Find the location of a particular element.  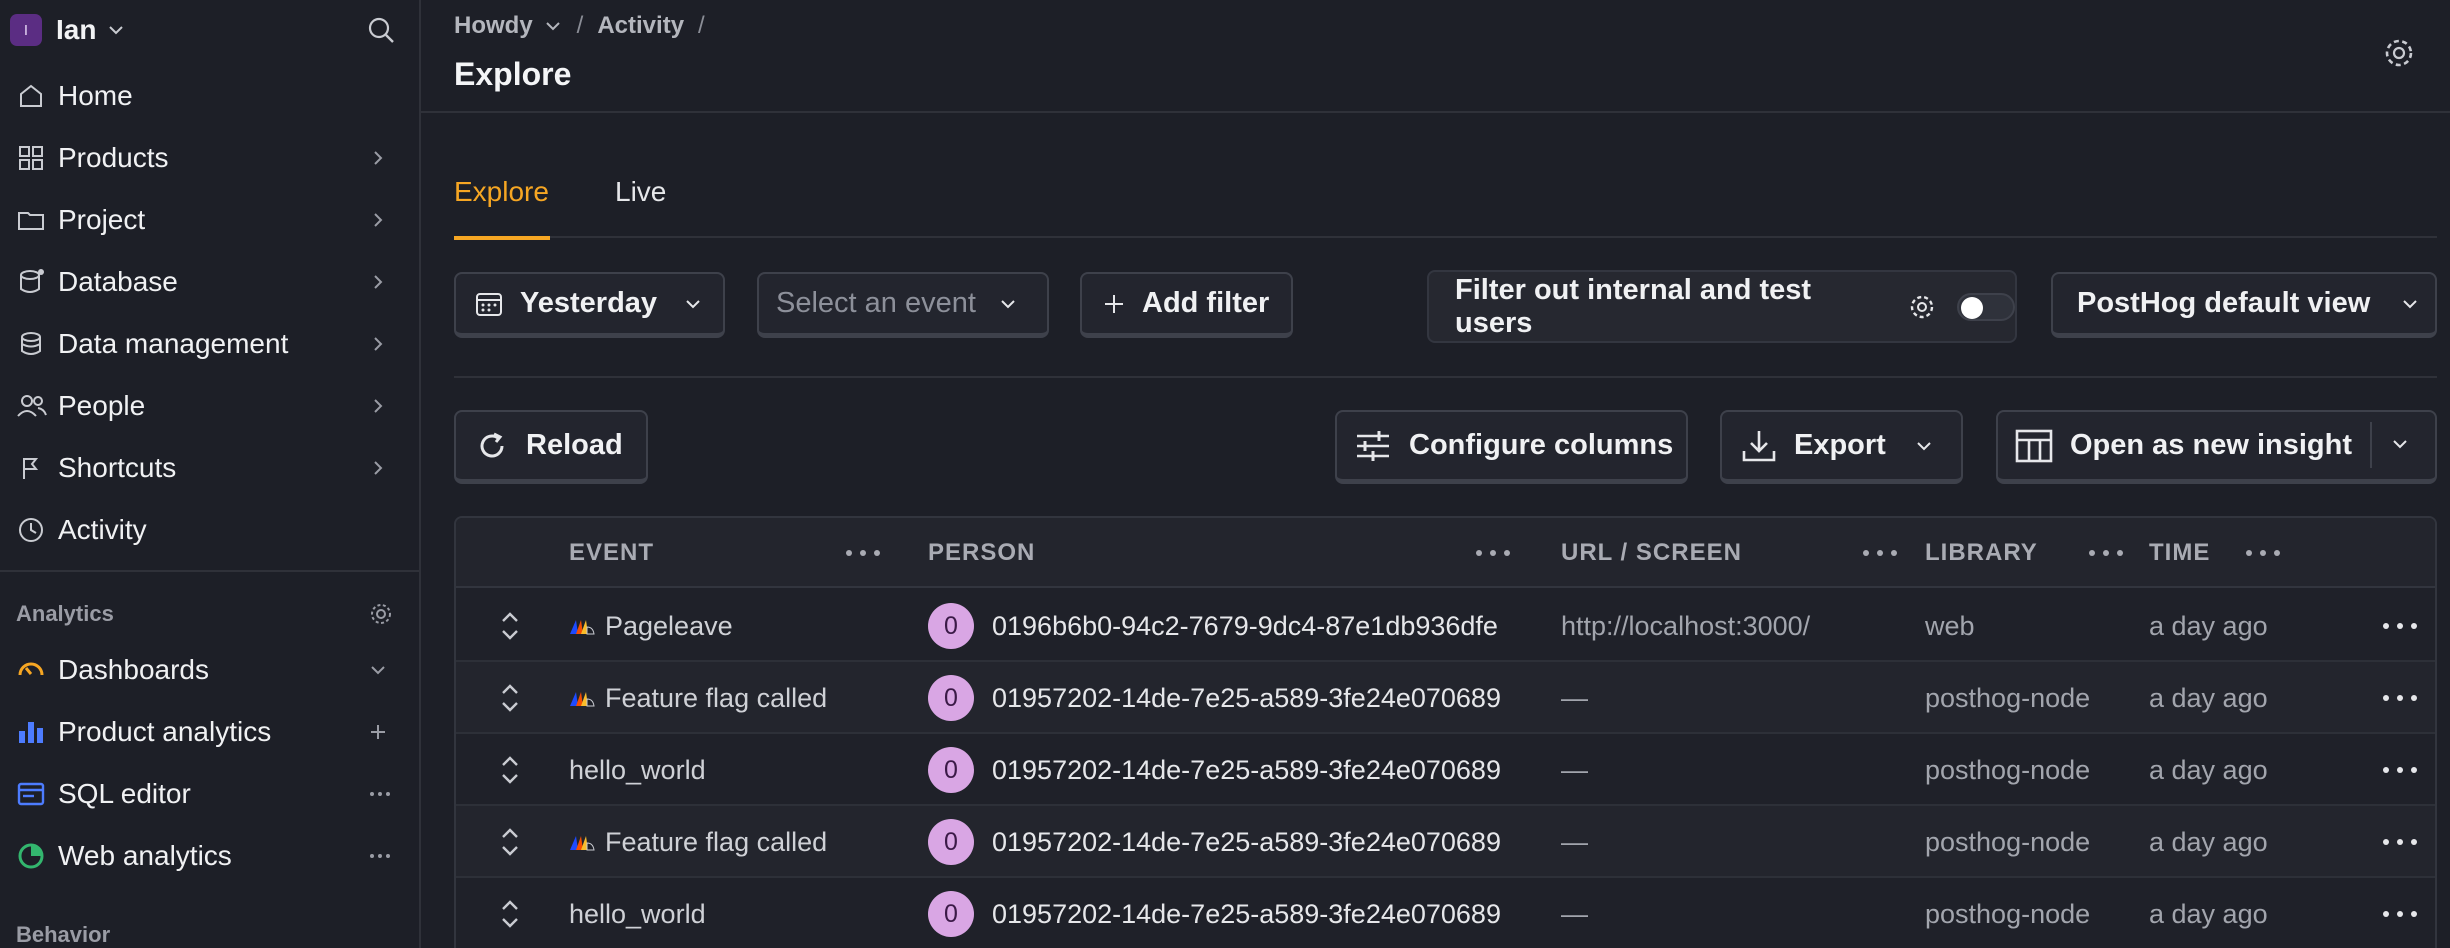

calendar-icon is located at coordinates (489, 304).